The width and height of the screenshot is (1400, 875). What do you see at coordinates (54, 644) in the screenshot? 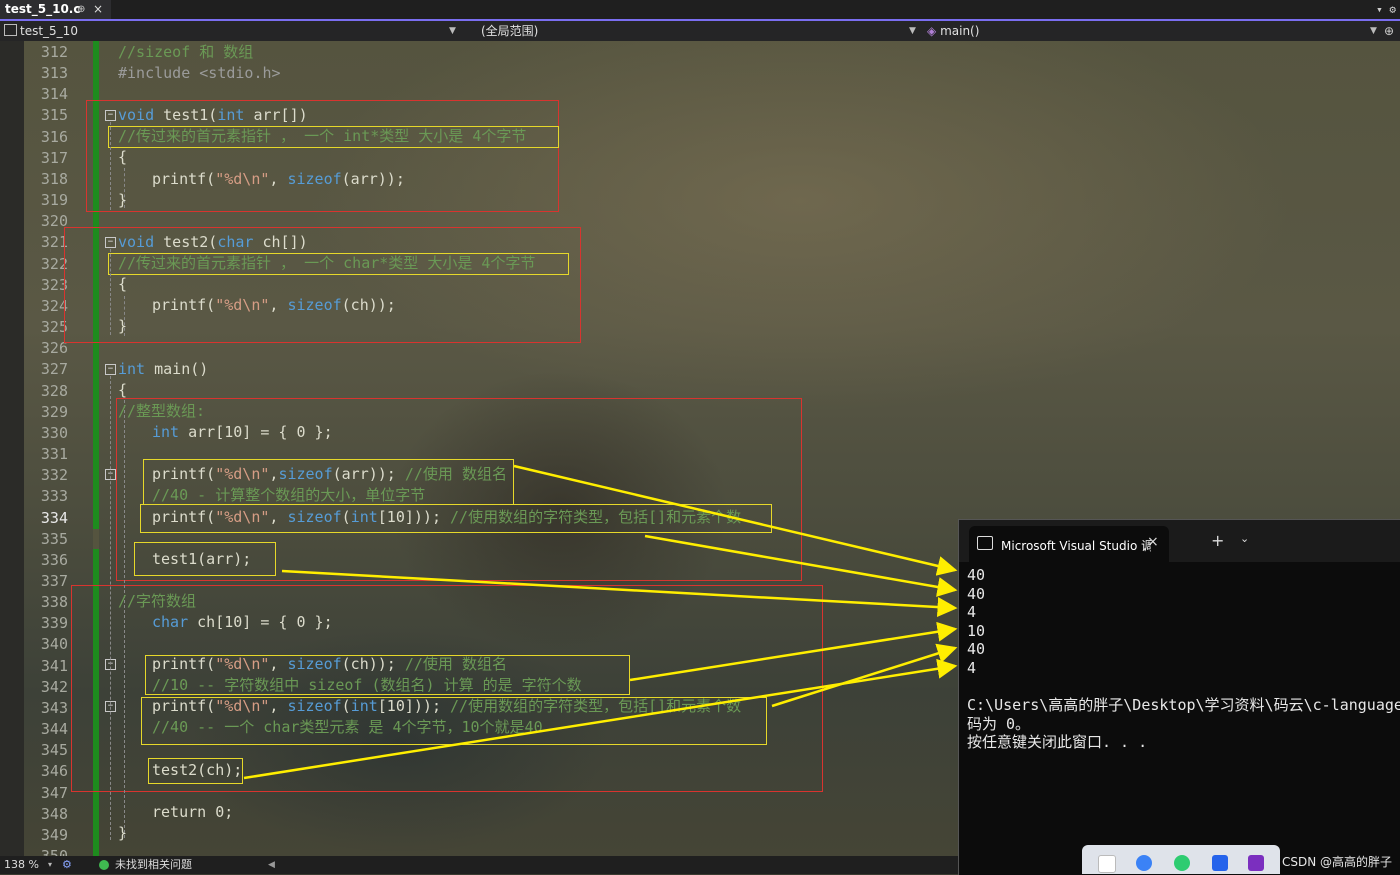
I see `line-number: 340` at bounding box center [54, 644].